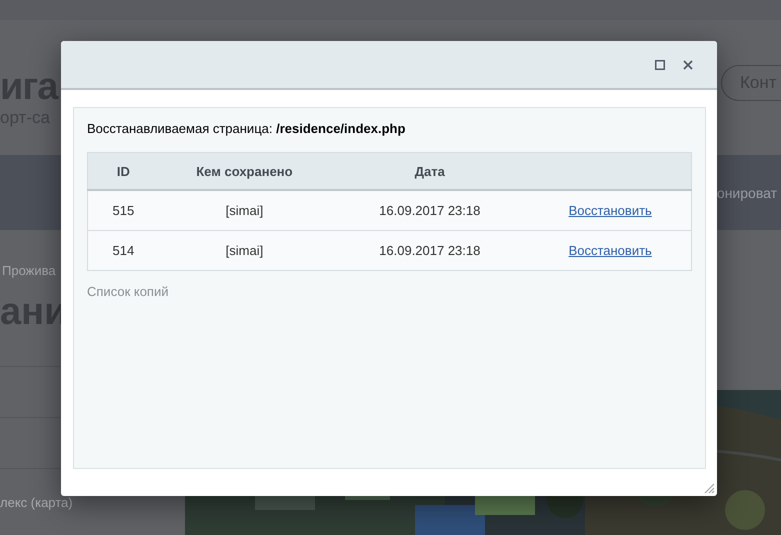 The width and height of the screenshot is (781, 535). Describe the element at coordinates (660, 65) in the screenshot. I see `maximize-icon` at that location.